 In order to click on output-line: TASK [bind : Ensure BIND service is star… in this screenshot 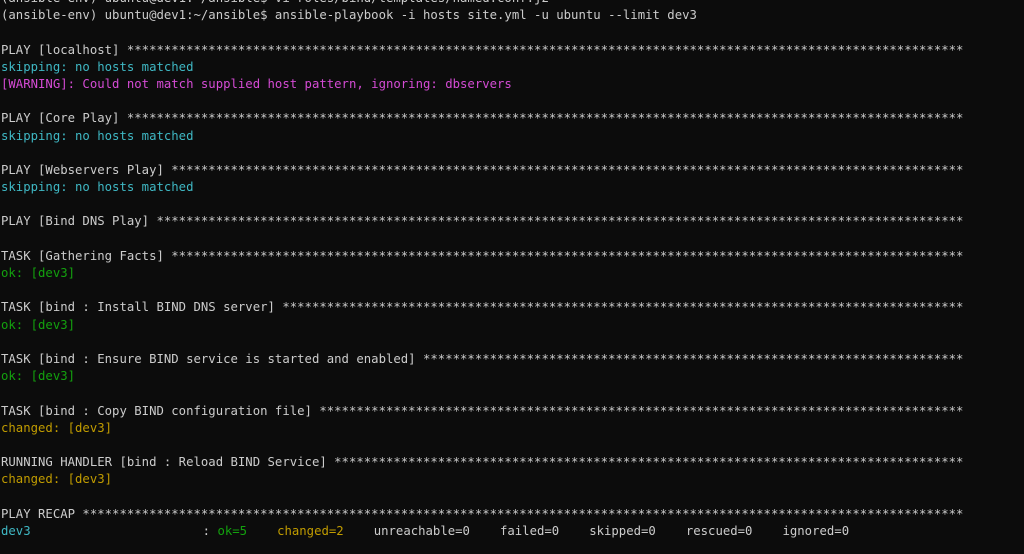, I will do `click(482, 358)`.